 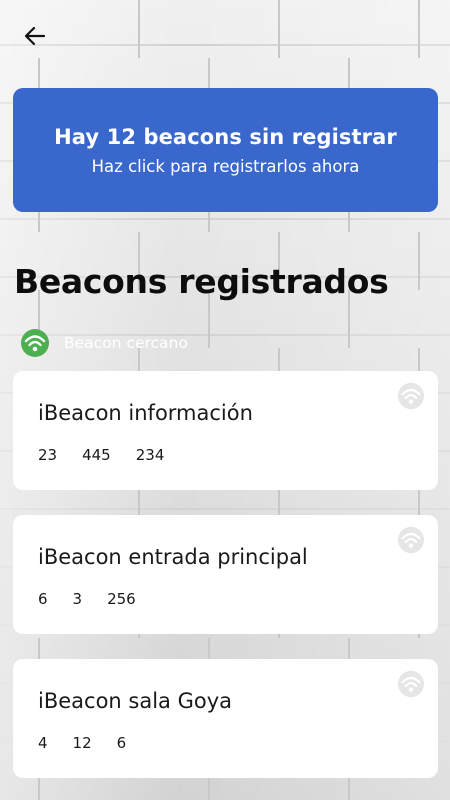 I want to click on beacon-ids: 4 12 6, so click(x=94, y=743).